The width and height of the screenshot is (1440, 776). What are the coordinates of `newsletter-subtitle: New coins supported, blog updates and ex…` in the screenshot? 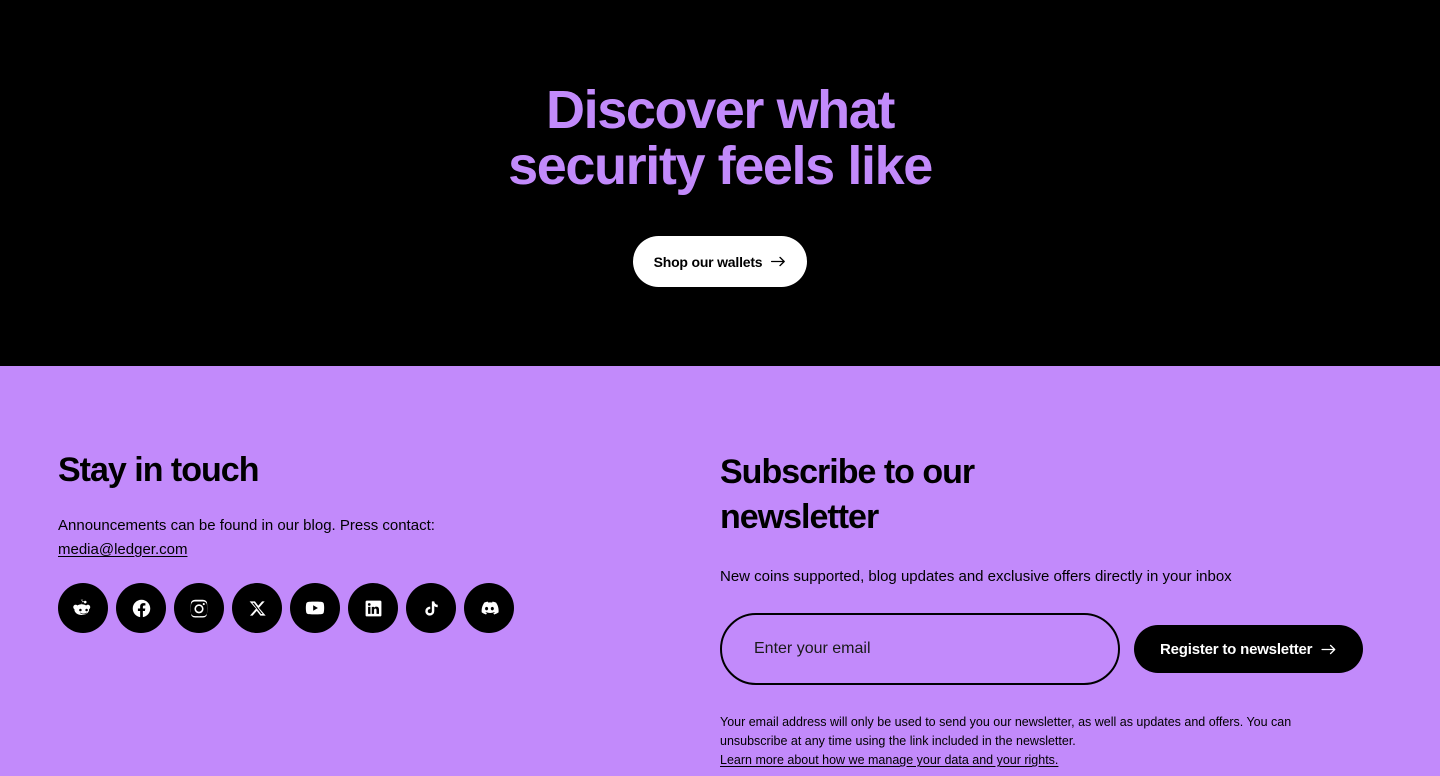 It's located at (976, 576).